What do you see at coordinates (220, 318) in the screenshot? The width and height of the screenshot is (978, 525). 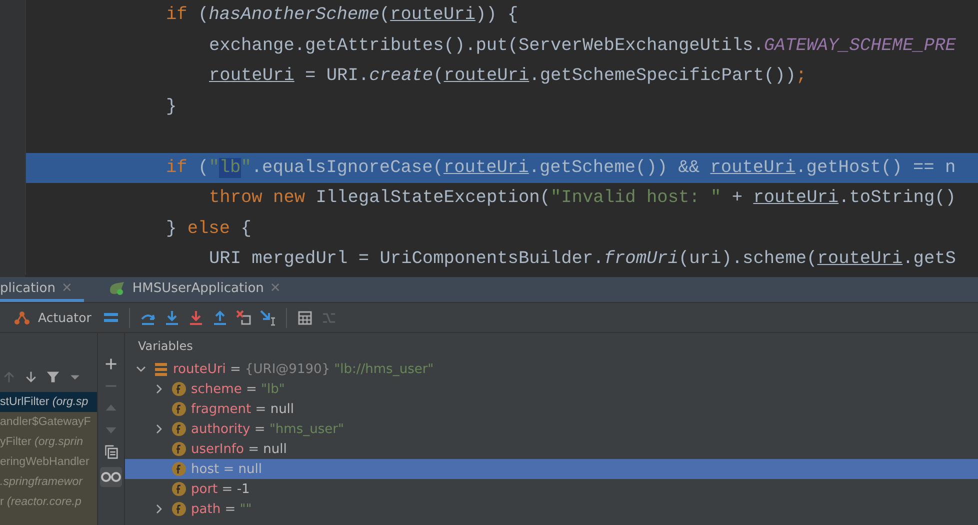 I see `step-out-icon` at bounding box center [220, 318].